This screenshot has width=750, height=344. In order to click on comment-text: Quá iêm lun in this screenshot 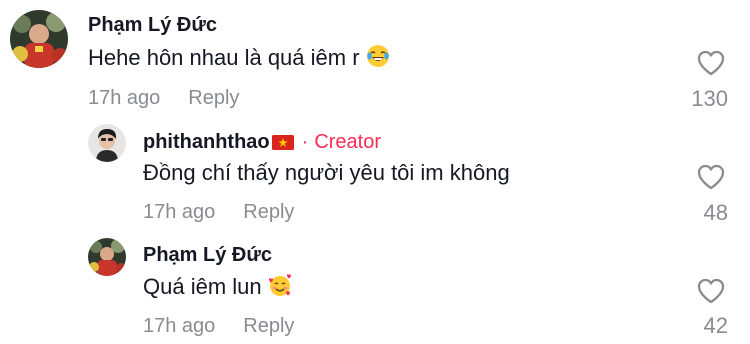, I will do `click(217, 287)`.